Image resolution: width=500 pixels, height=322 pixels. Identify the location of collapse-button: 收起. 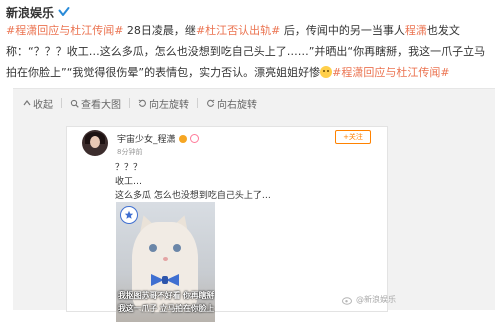
(38, 103).